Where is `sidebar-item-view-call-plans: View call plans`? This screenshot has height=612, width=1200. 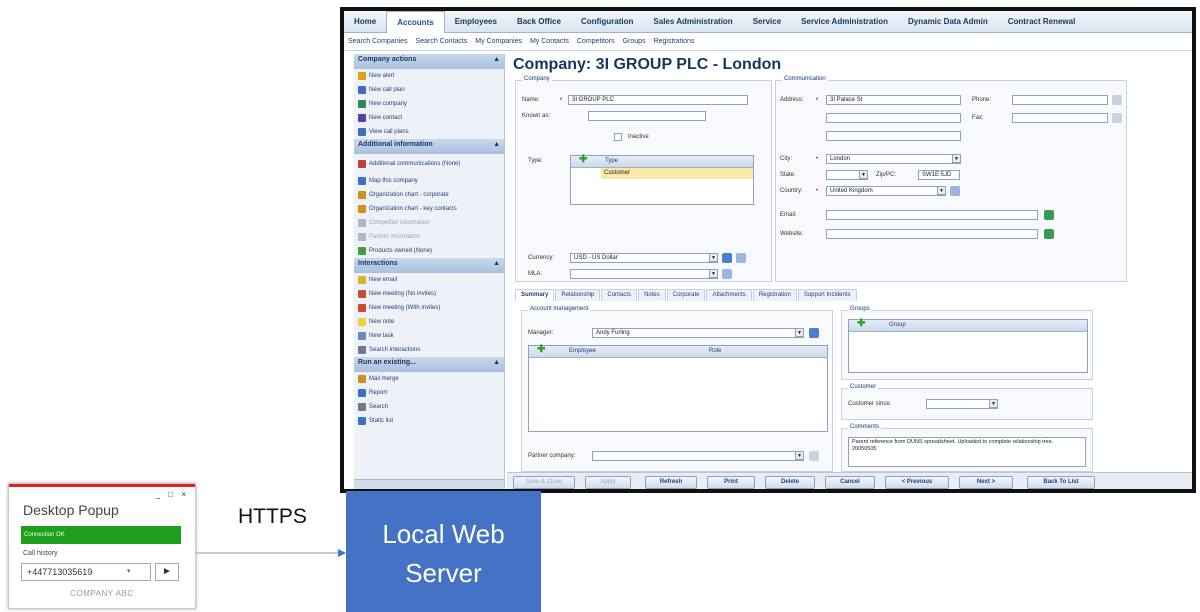
sidebar-item-view-call-plans: View call plans is located at coordinates (429, 132).